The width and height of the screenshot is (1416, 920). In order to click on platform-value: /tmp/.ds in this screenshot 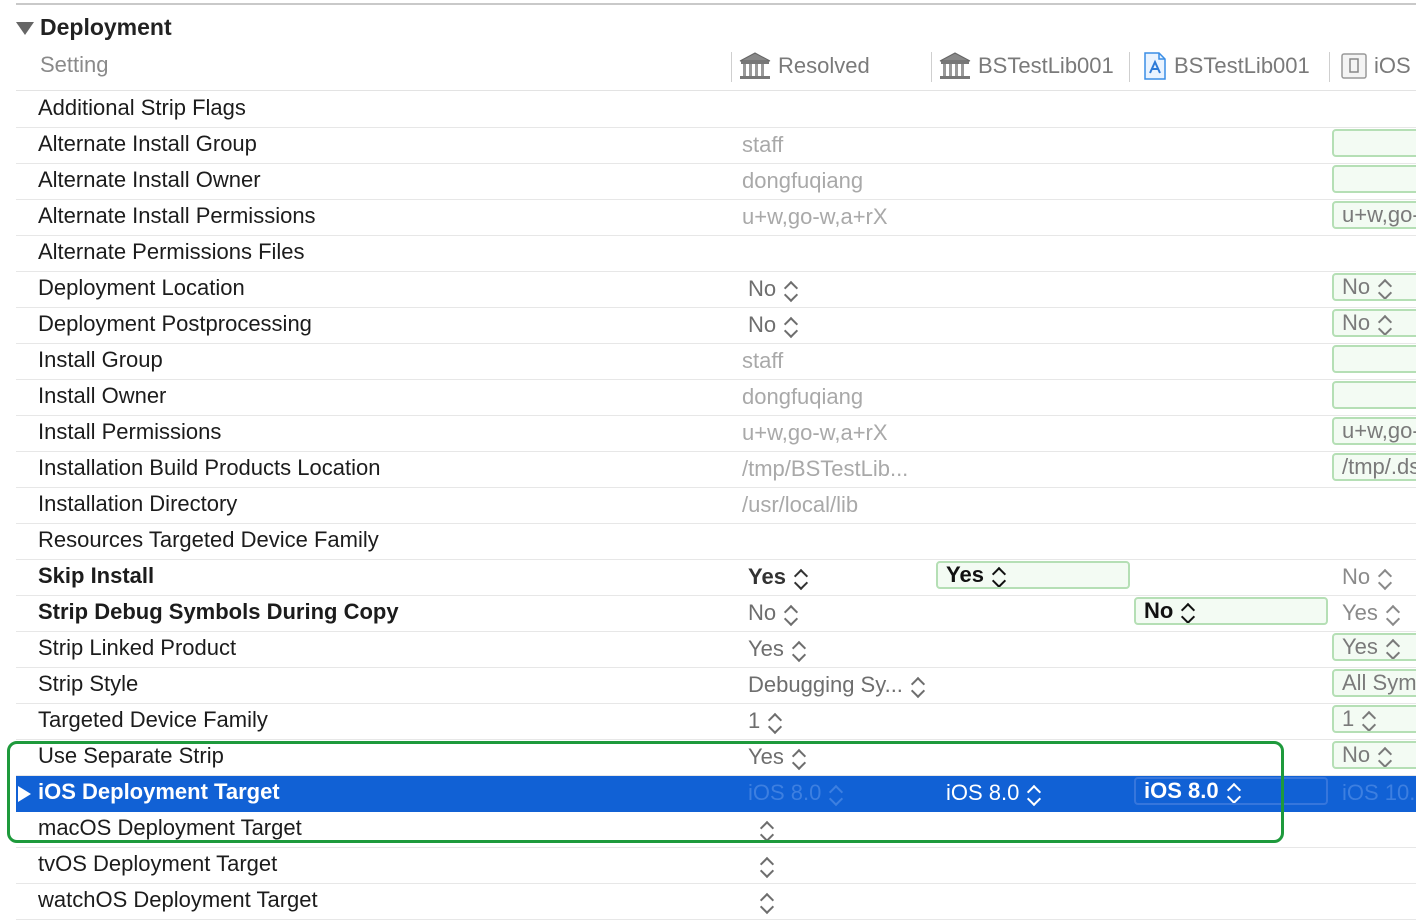, I will do `click(1374, 467)`.